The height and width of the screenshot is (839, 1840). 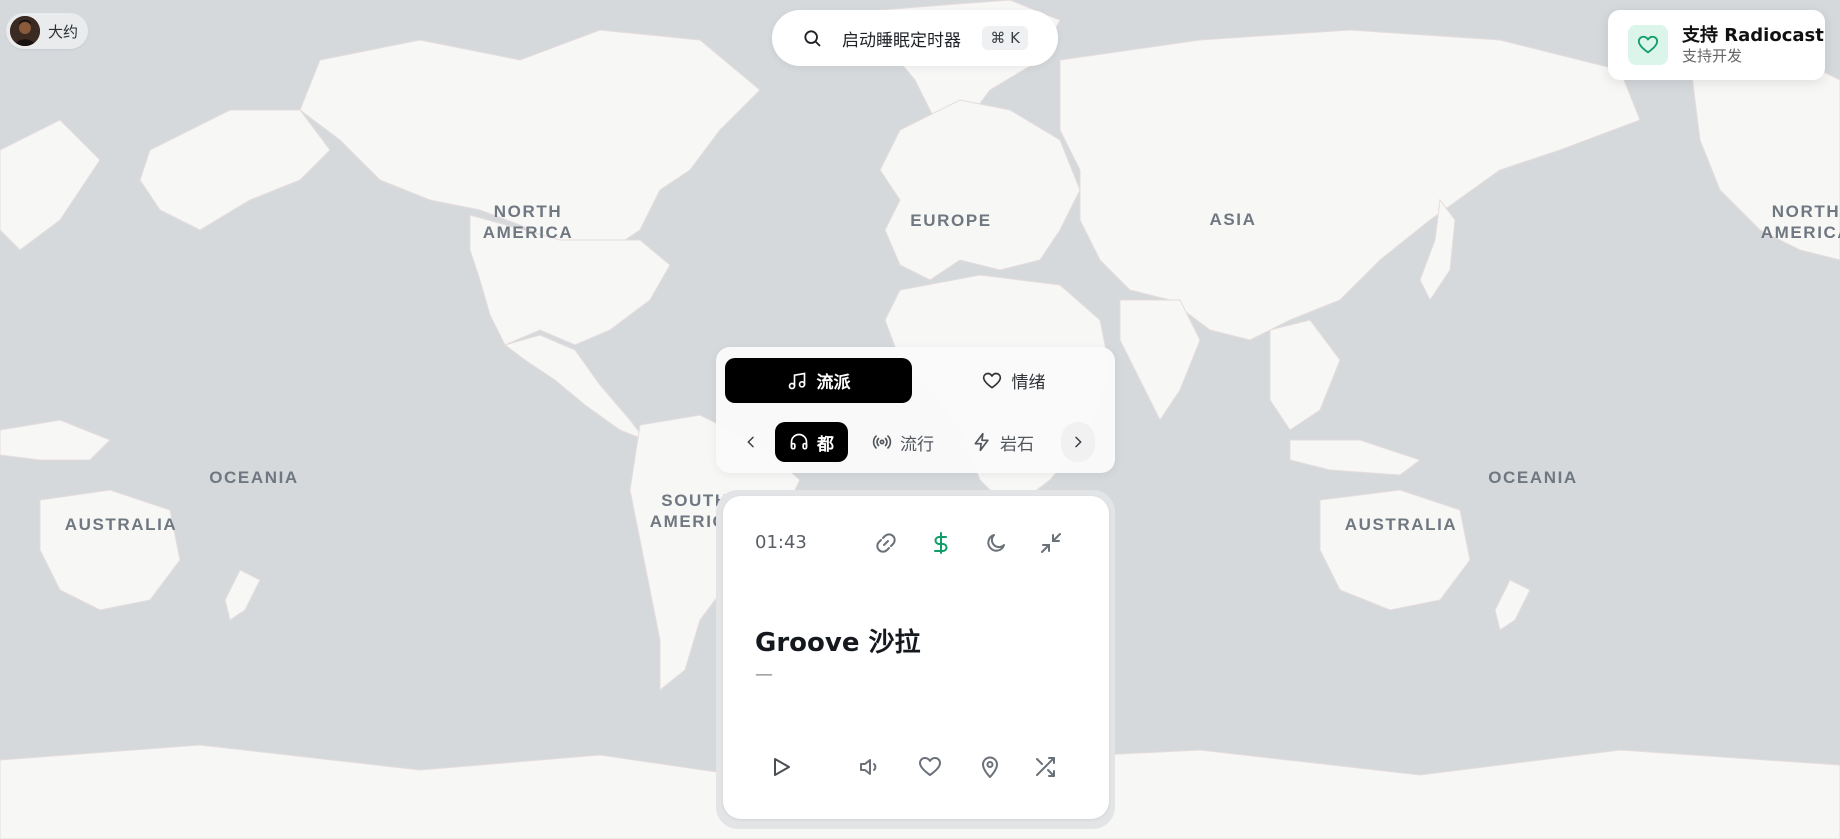 I want to click on station-title: Groove 沙拉, so click(x=838, y=643).